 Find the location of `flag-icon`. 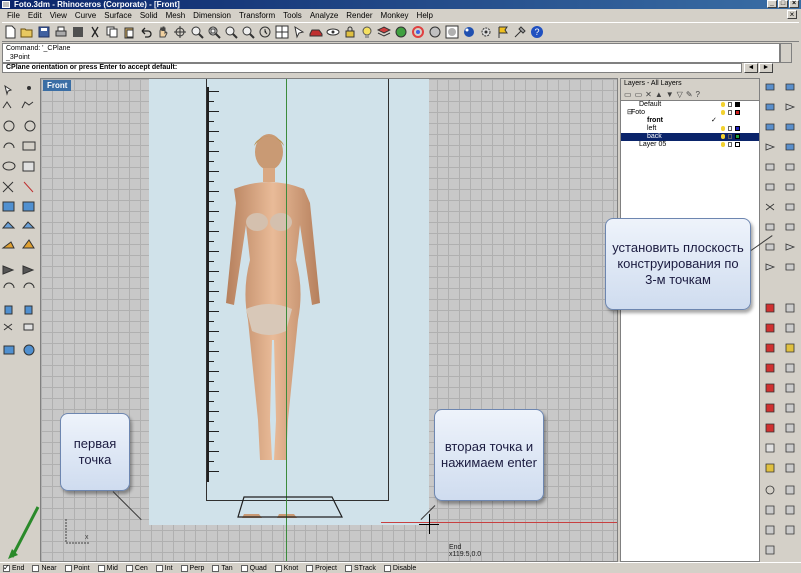

flag-icon is located at coordinates (503, 32).